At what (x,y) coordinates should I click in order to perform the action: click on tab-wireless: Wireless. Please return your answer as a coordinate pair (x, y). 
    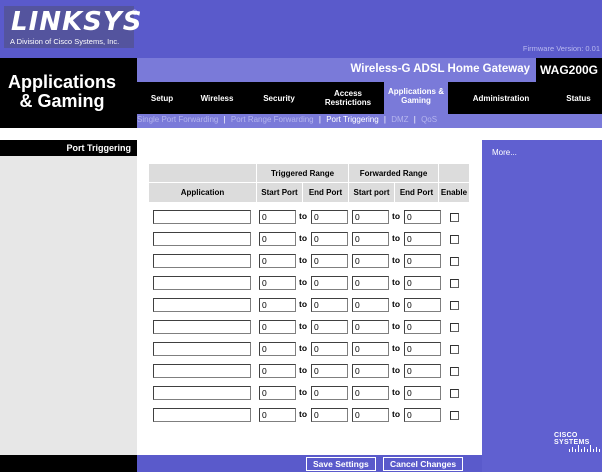
    Looking at the image, I should click on (217, 98).